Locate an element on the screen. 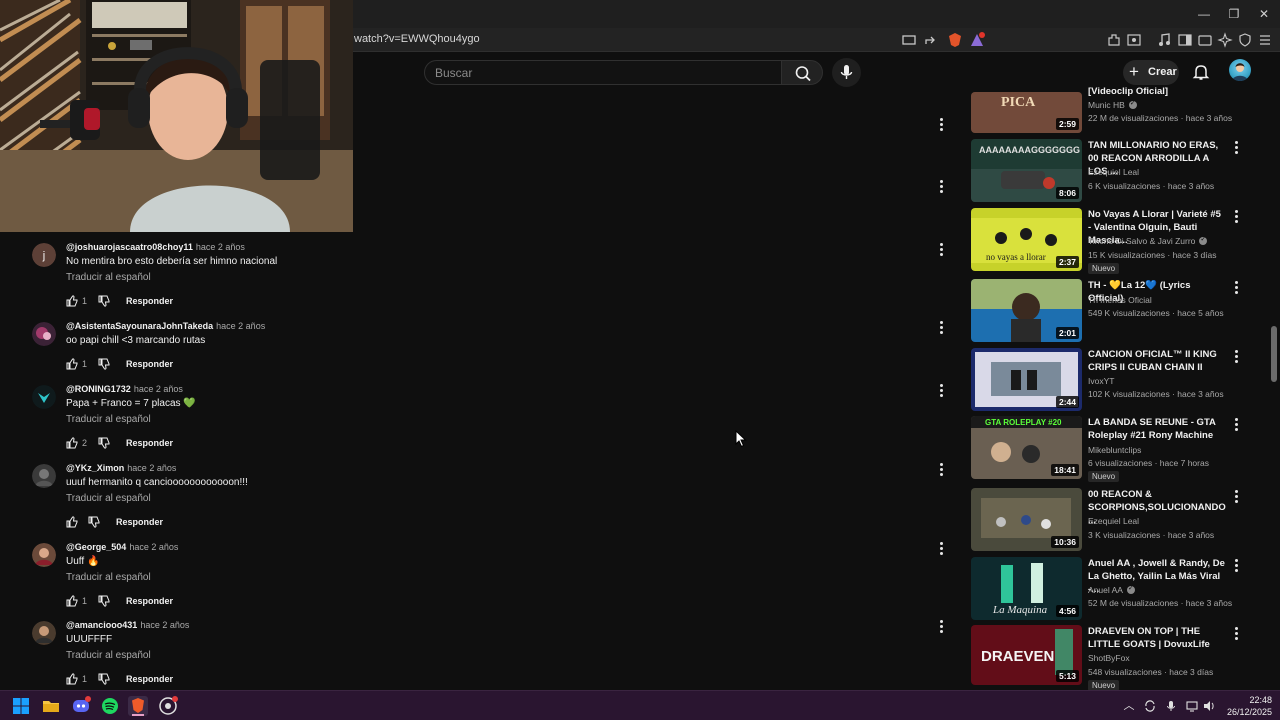 Image resolution: width=1280 pixels, height=720 pixels. commenter-avatar: j is located at coordinates (44, 255).